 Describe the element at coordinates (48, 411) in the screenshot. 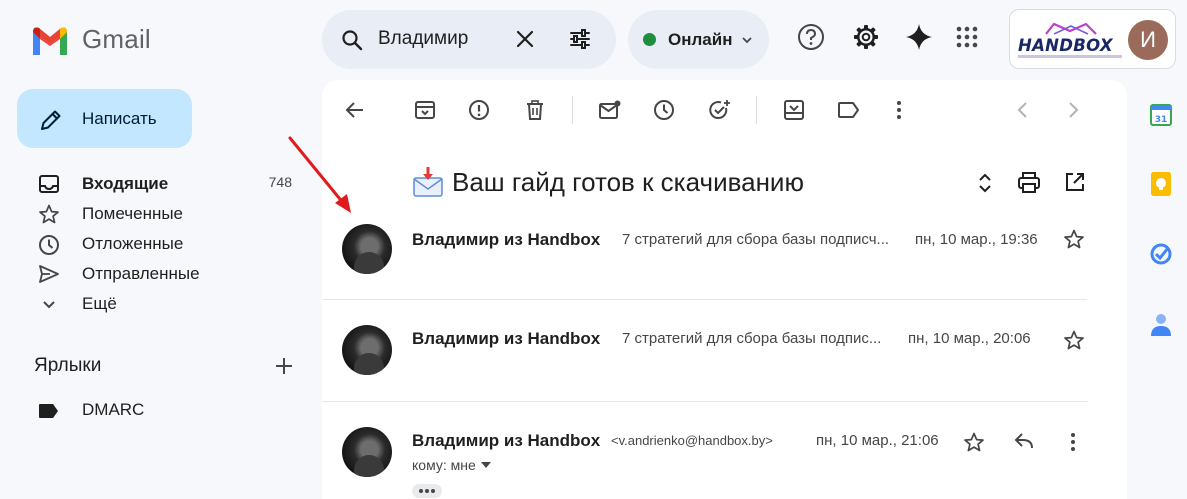

I see `label-tag-icon` at that location.